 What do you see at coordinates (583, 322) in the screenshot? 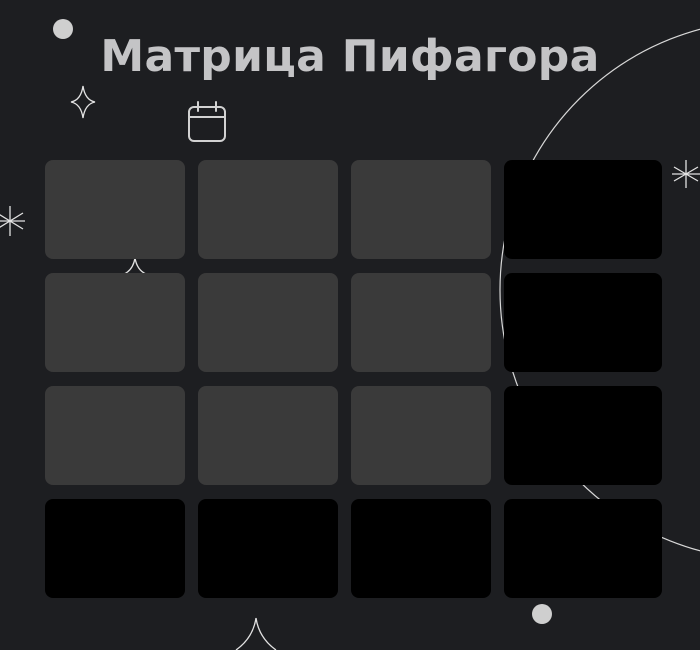
I see `matrix-row-sum-r2` at bounding box center [583, 322].